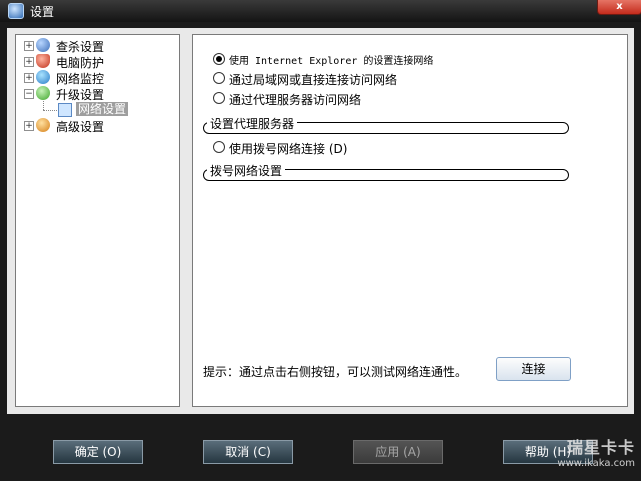 The width and height of the screenshot is (641, 481). Describe the element at coordinates (248, 452) in the screenshot. I see `cancel-button: 取消 (C)` at that location.